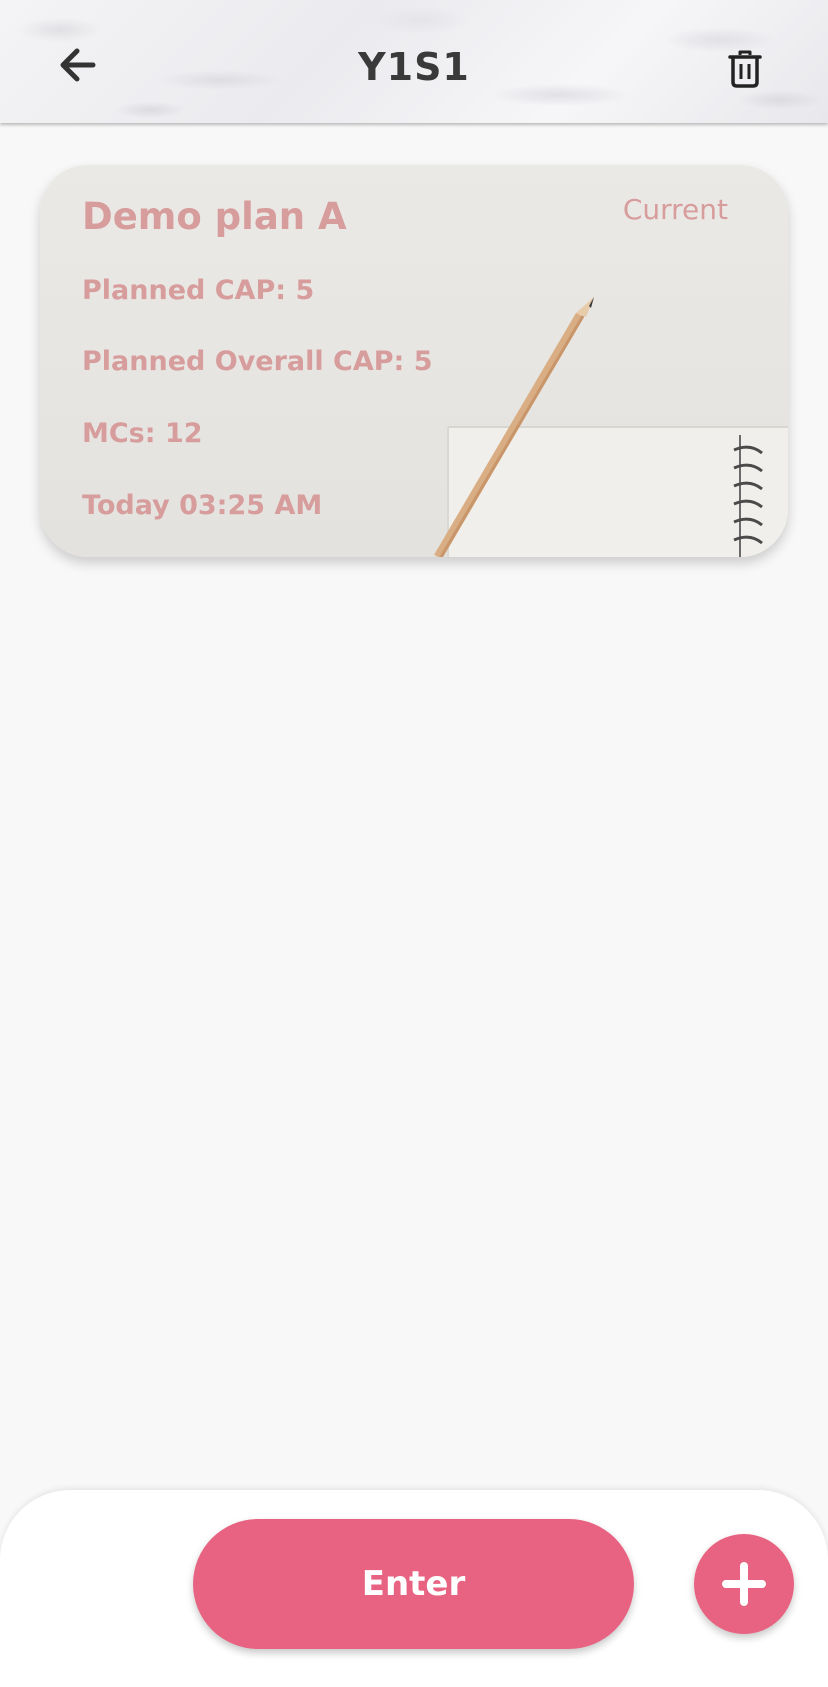 The width and height of the screenshot is (828, 1687). What do you see at coordinates (414, 67) in the screenshot?
I see `page-title: Y1S1` at bounding box center [414, 67].